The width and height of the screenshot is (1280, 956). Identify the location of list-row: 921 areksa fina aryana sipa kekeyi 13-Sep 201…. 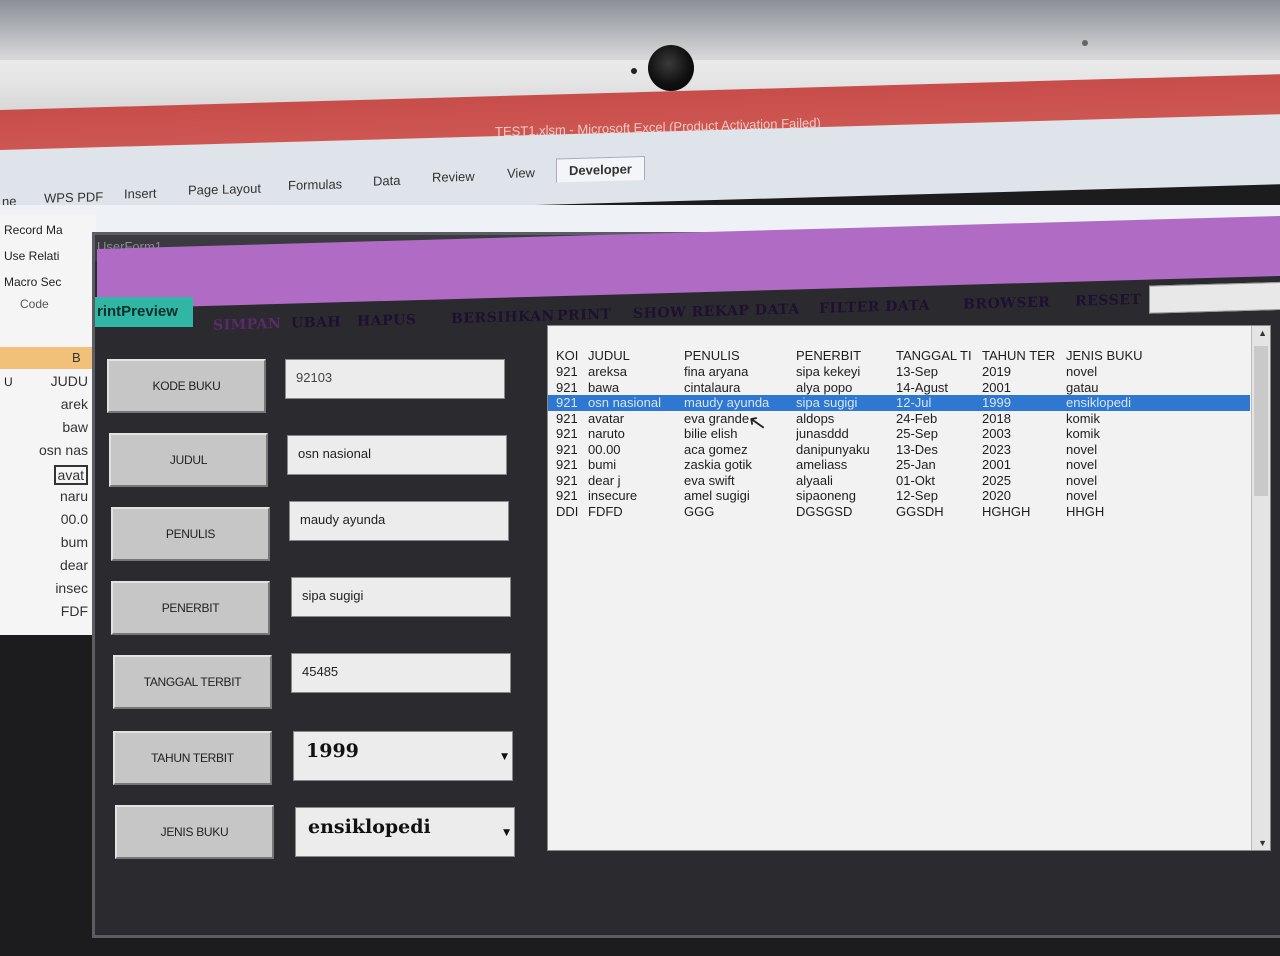
(899, 372).